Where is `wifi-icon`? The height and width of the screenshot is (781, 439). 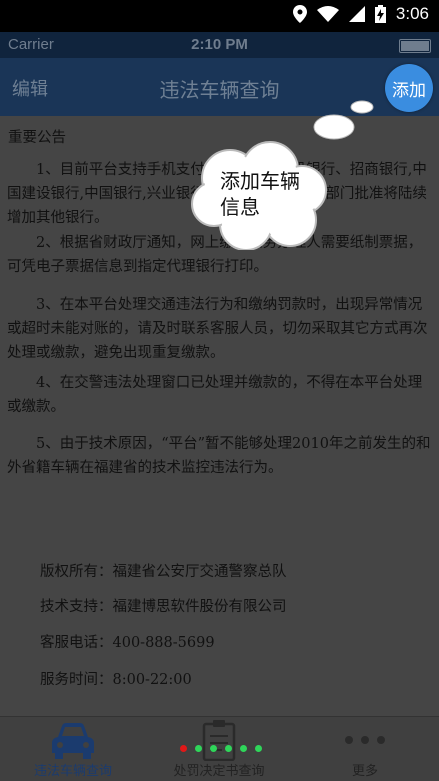
wifi-icon is located at coordinates (327, 14).